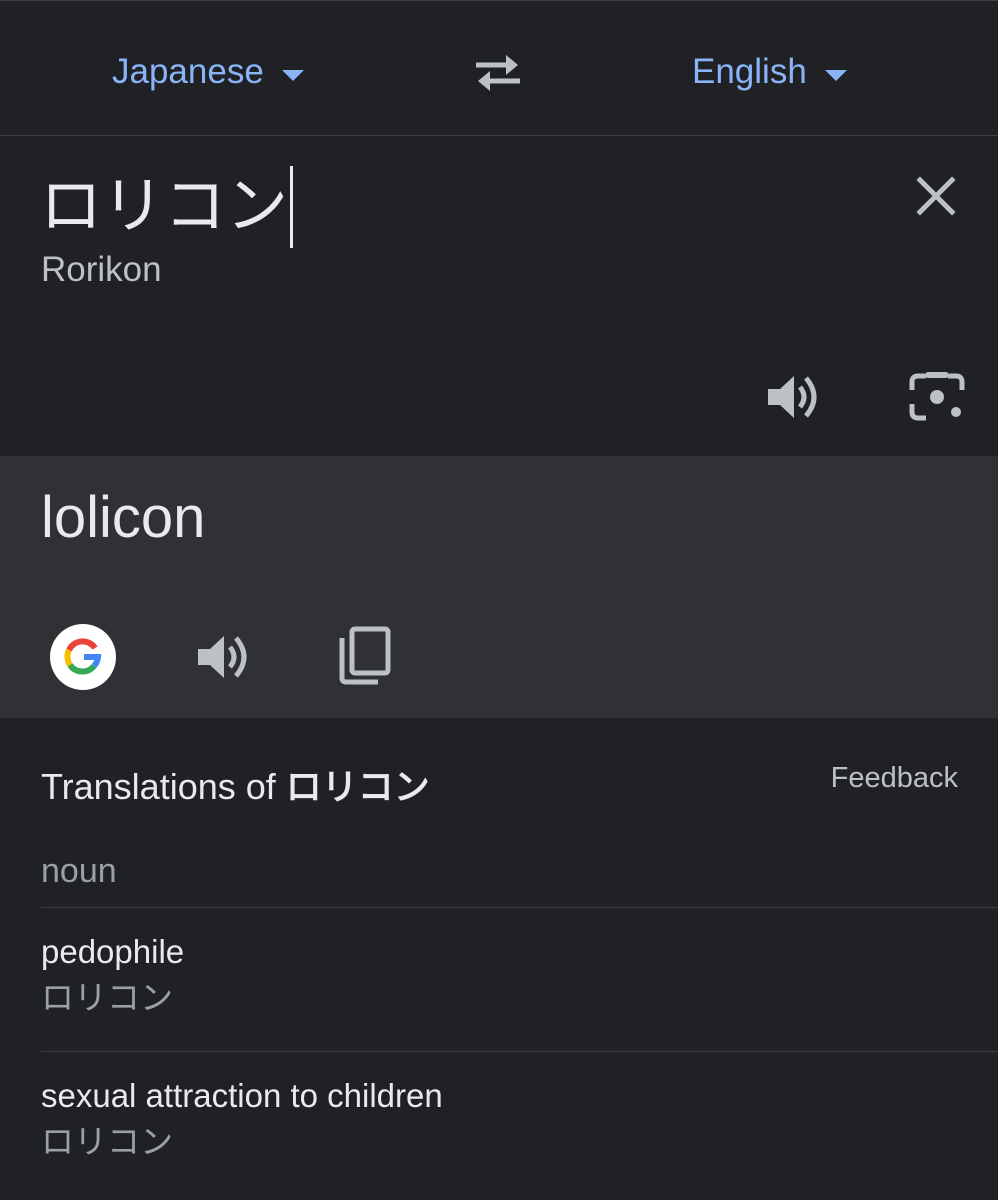 This screenshot has width=998, height=1200. What do you see at coordinates (491, 1120) in the screenshot?
I see `list-item: sexual attraction to children ロリコン` at bounding box center [491, 1120].